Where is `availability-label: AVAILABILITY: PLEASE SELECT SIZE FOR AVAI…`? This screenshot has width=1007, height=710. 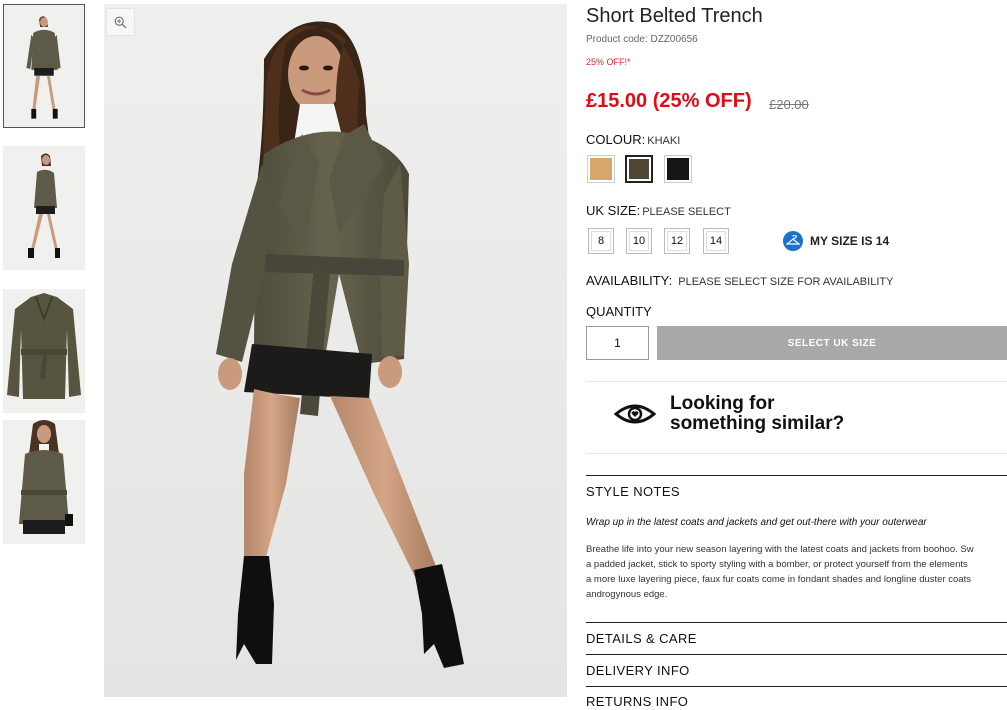 availability-label: AVAILABILITY: PLEASE SELECT SIZE FOR AVAI… is located at coordinates (739, 280).